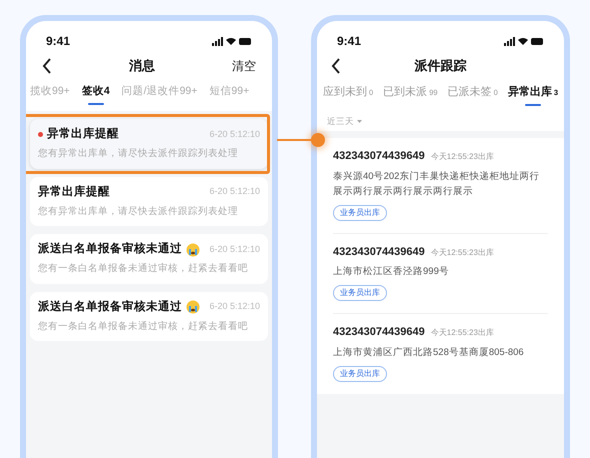 The width and height of the screenshot is (590, 458). Describe the element at coordinates (244, 66) in the screenshot. I see `clear-button: 清空` at that location.